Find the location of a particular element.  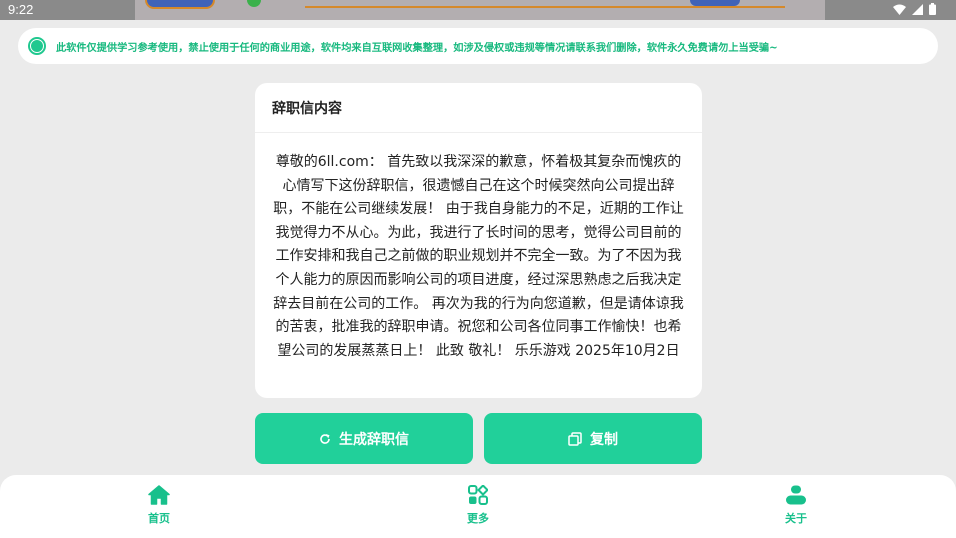

bottom-navigation: 首页 更多 关于 is located at coordinates (478, 506).